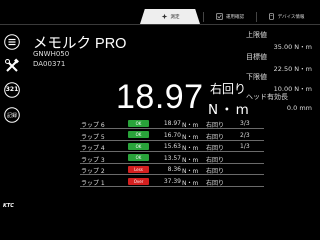 This screenshot has width=320, height=240. I want to click on log-value: 16.70, so click(172, 135).